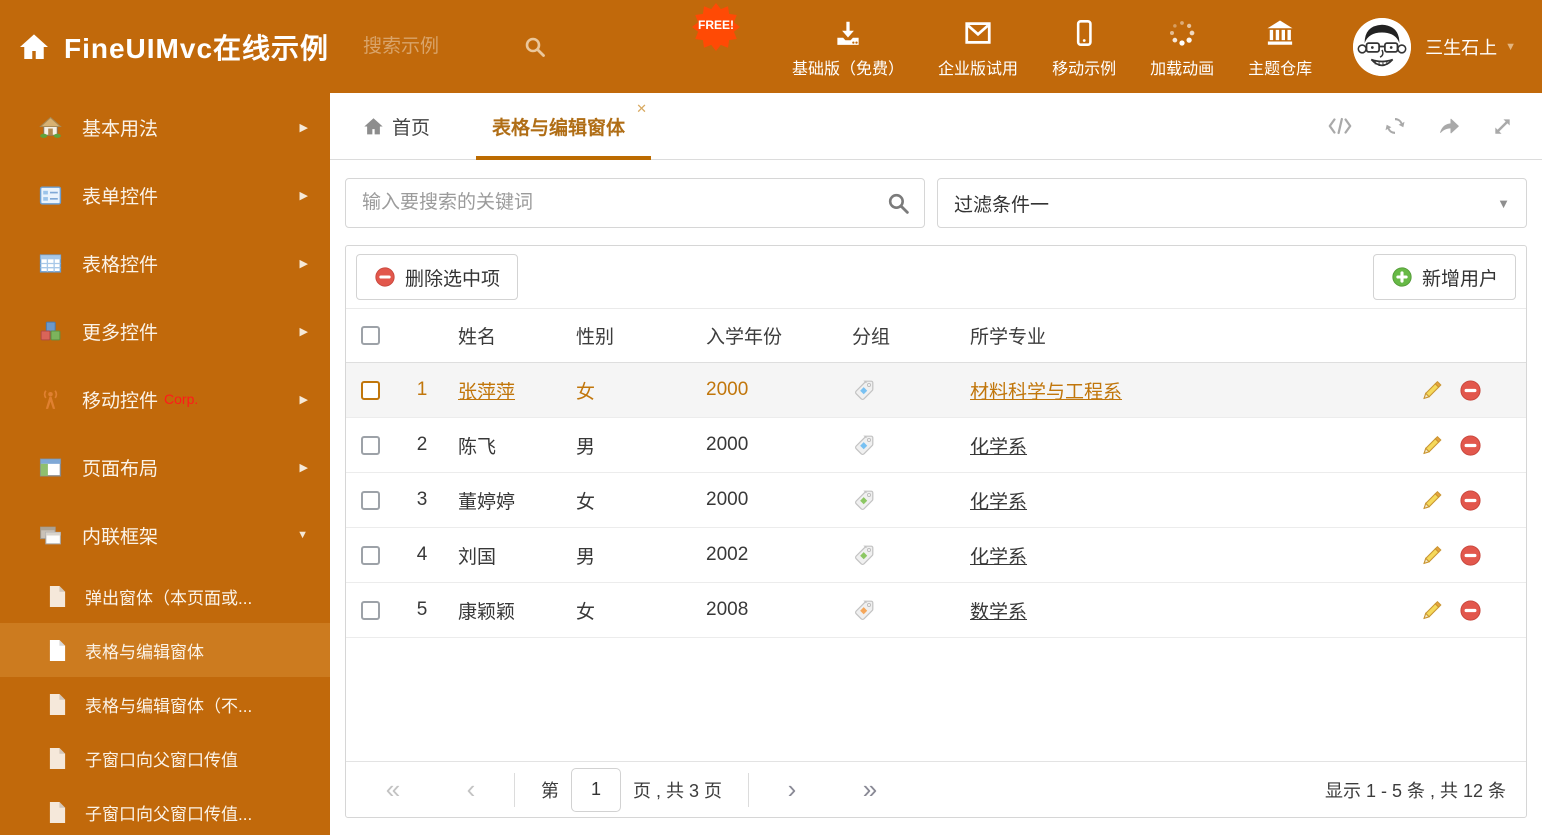  I want to click on next-page-button: ›, so click(792, 789).